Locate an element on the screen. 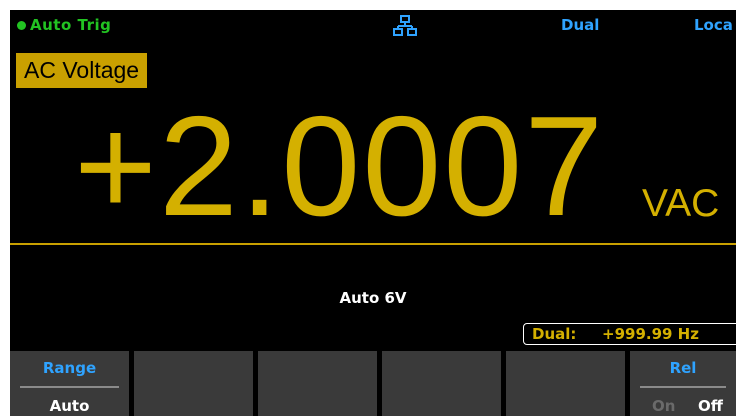 This screenshot has height=416, width=736. dual-display: Dual: +999.99 Hz is located at coordinates (629, 334).